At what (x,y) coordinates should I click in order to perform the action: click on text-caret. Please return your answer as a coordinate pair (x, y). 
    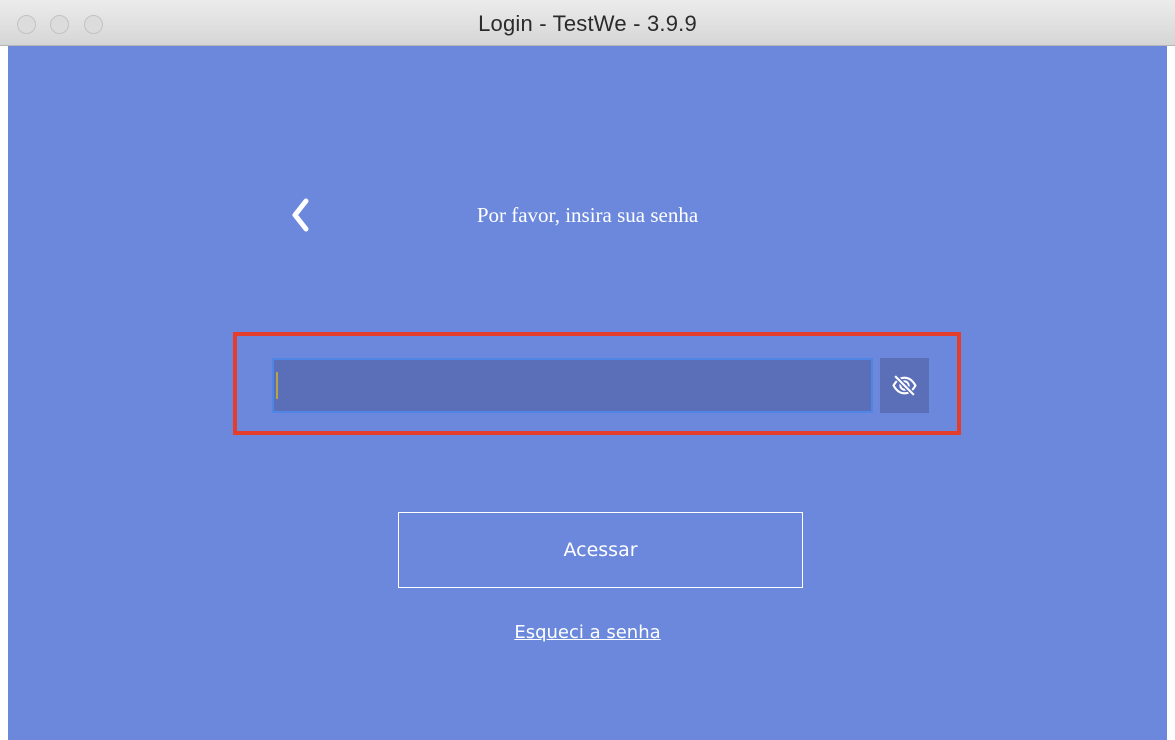
    Looking at the image, I should click on (277, 385).